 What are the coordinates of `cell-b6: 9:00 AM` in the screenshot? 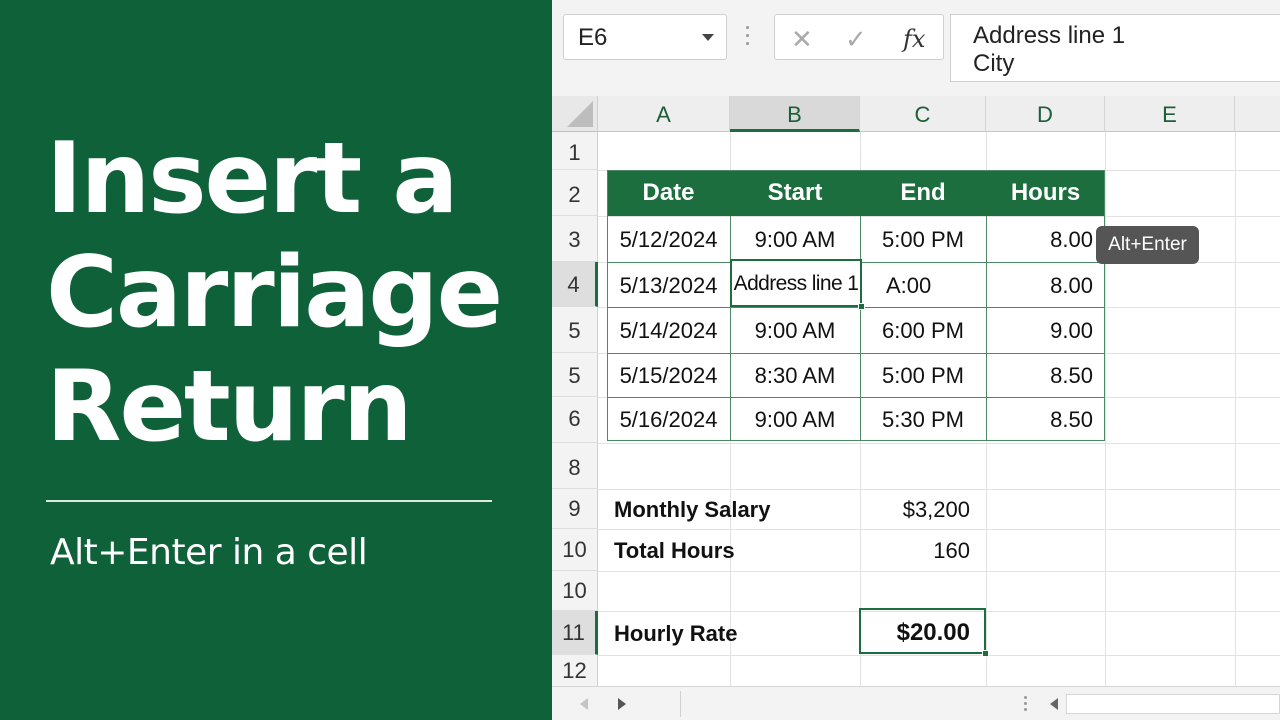 It's located at (795, 420).